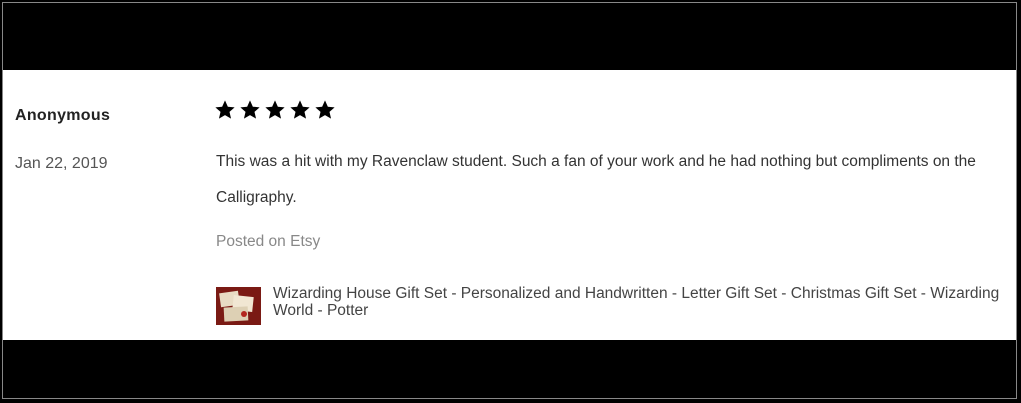 The width and height of the screenshot is (1021, 403). I want to click on star-rating, so click(275, 110).